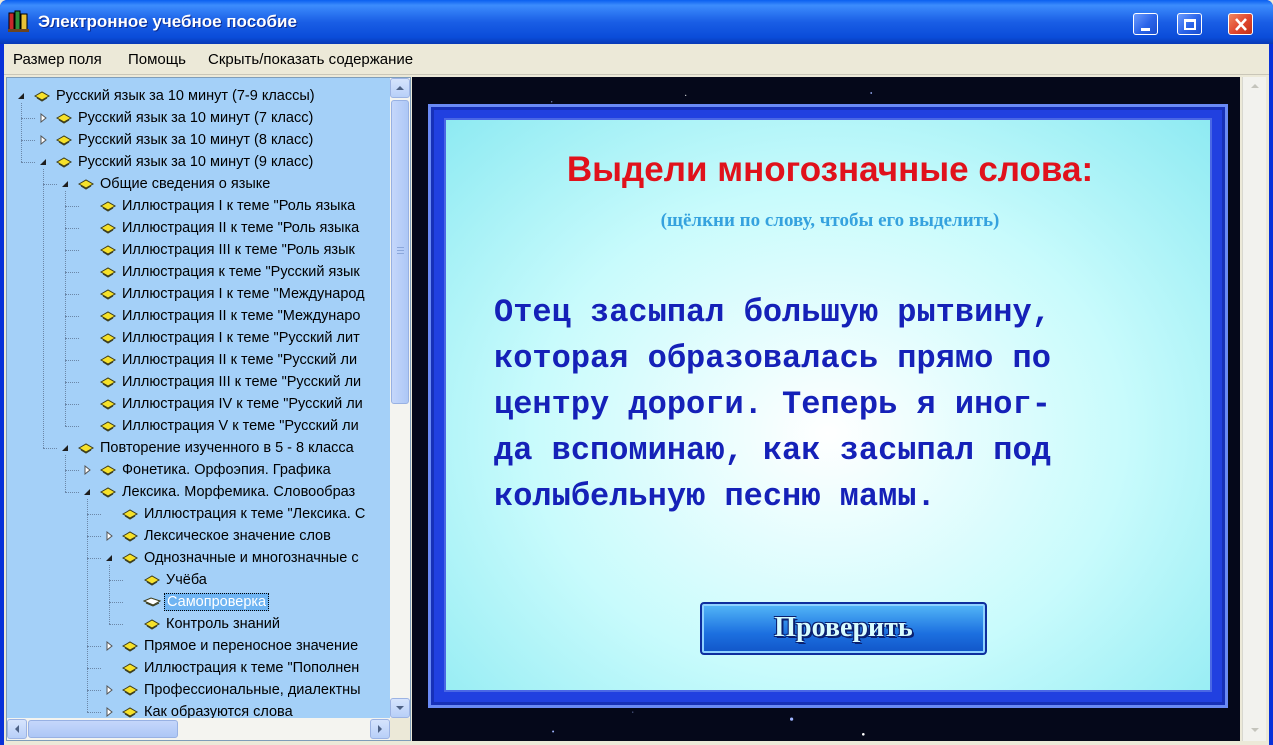 The height and width of the screenshot is (745, 1273). I want to click on close-button, so click(1240, 24).